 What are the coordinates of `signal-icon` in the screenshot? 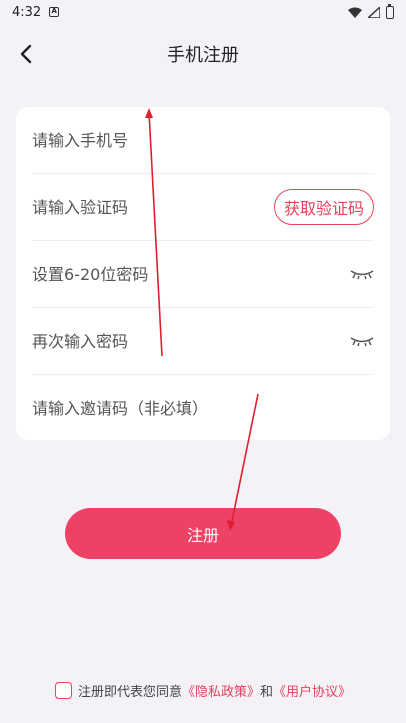 It's located at (374, 12).